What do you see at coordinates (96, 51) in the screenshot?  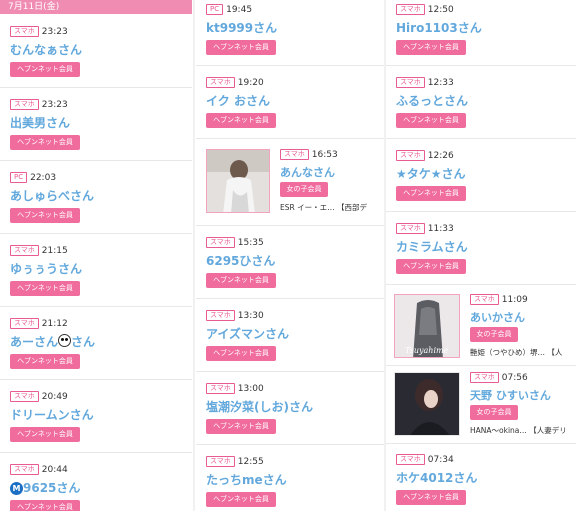 I see `list-item: スマホ 23:23 むんなぁさん ヘブンネット会員` at bounding box center [96, 51].